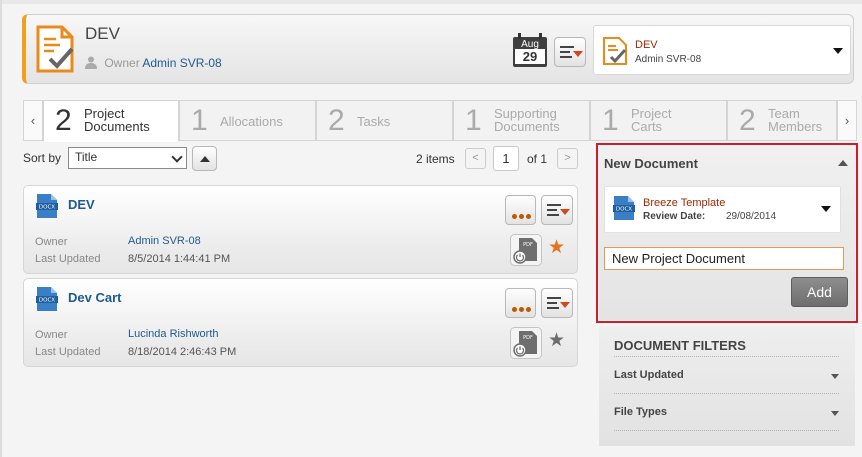  I want to click on sort-label: Sort by, so click(42, 158).